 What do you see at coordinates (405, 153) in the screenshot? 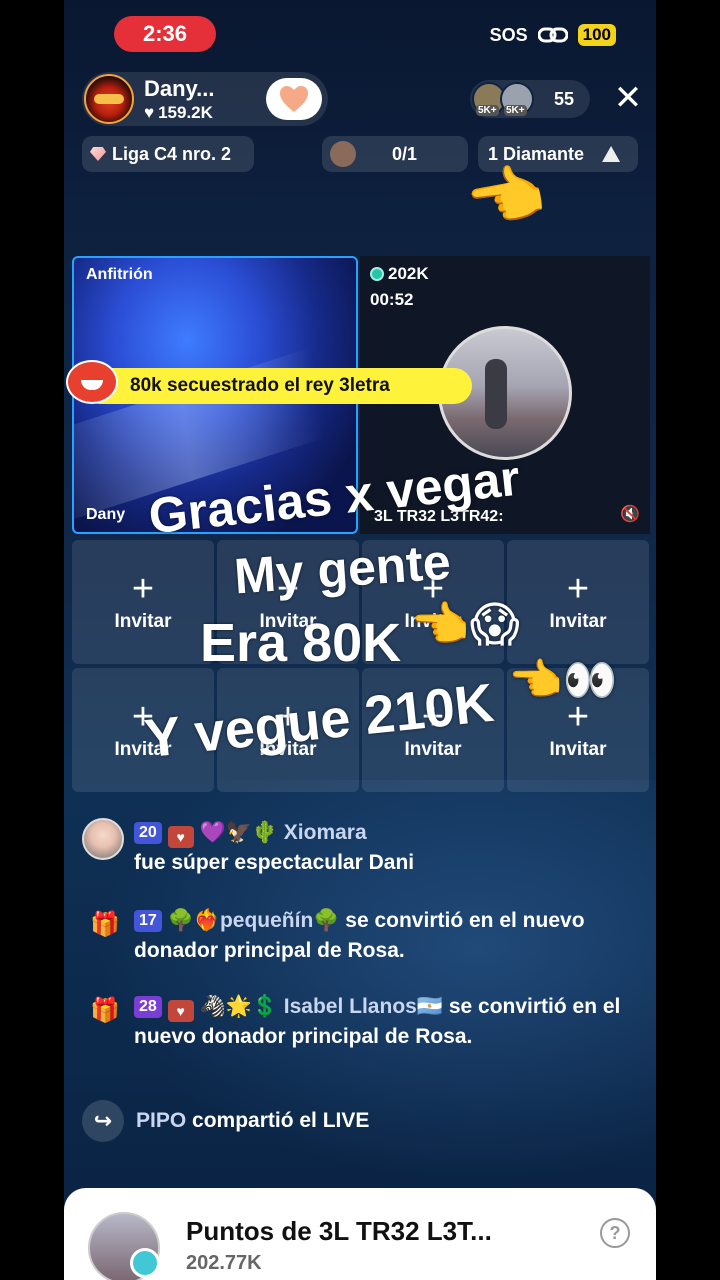
I see `match-score: 0/1` at bounding box center [405, 153].